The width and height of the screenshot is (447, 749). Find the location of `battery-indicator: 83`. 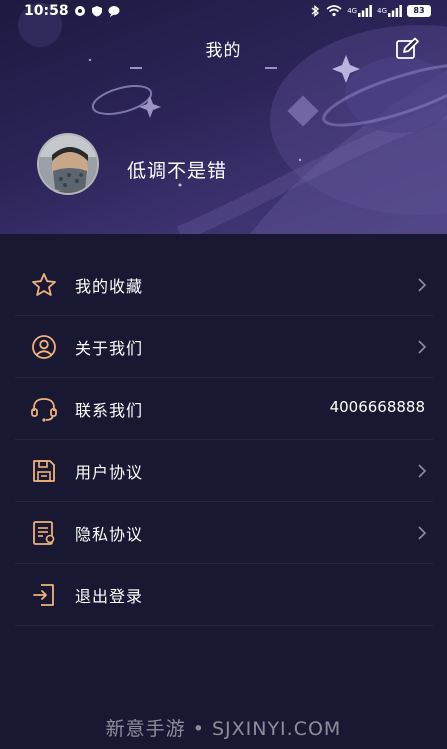

battery-indicator: 83 is located at coordinates (419, 11).